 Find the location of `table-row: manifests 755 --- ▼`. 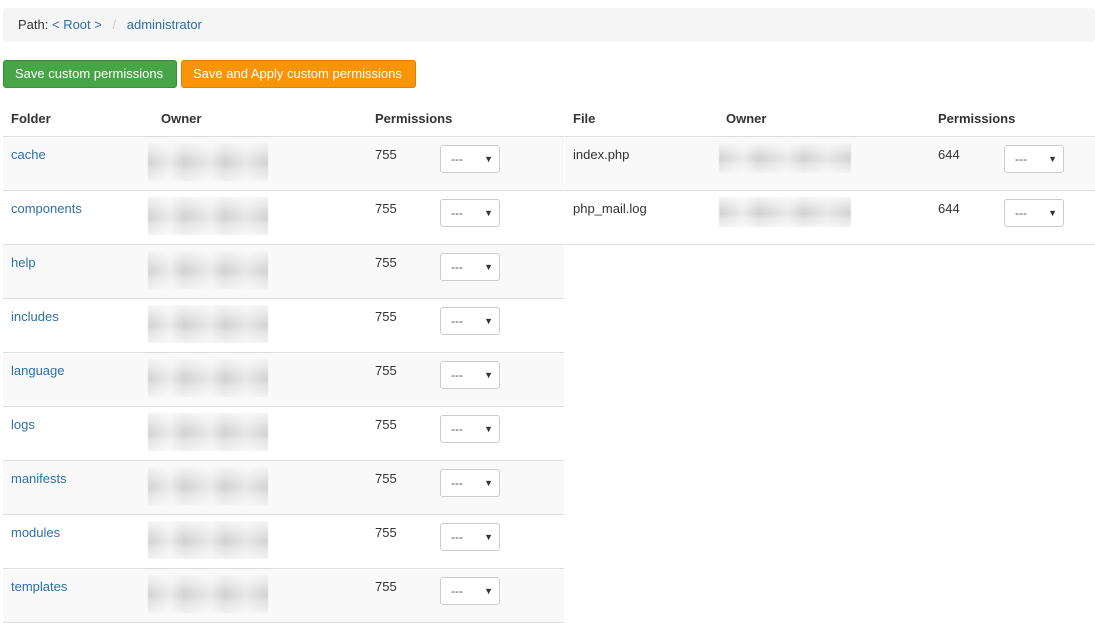

table-row: manifests 755 --- ▼ is located at coordinates (283, 487).